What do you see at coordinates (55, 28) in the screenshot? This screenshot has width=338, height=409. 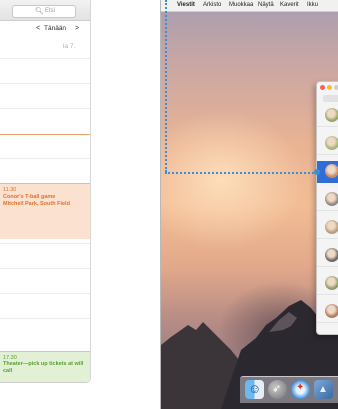 I see `today-button: Tänään` at bounding box center [55, 28].